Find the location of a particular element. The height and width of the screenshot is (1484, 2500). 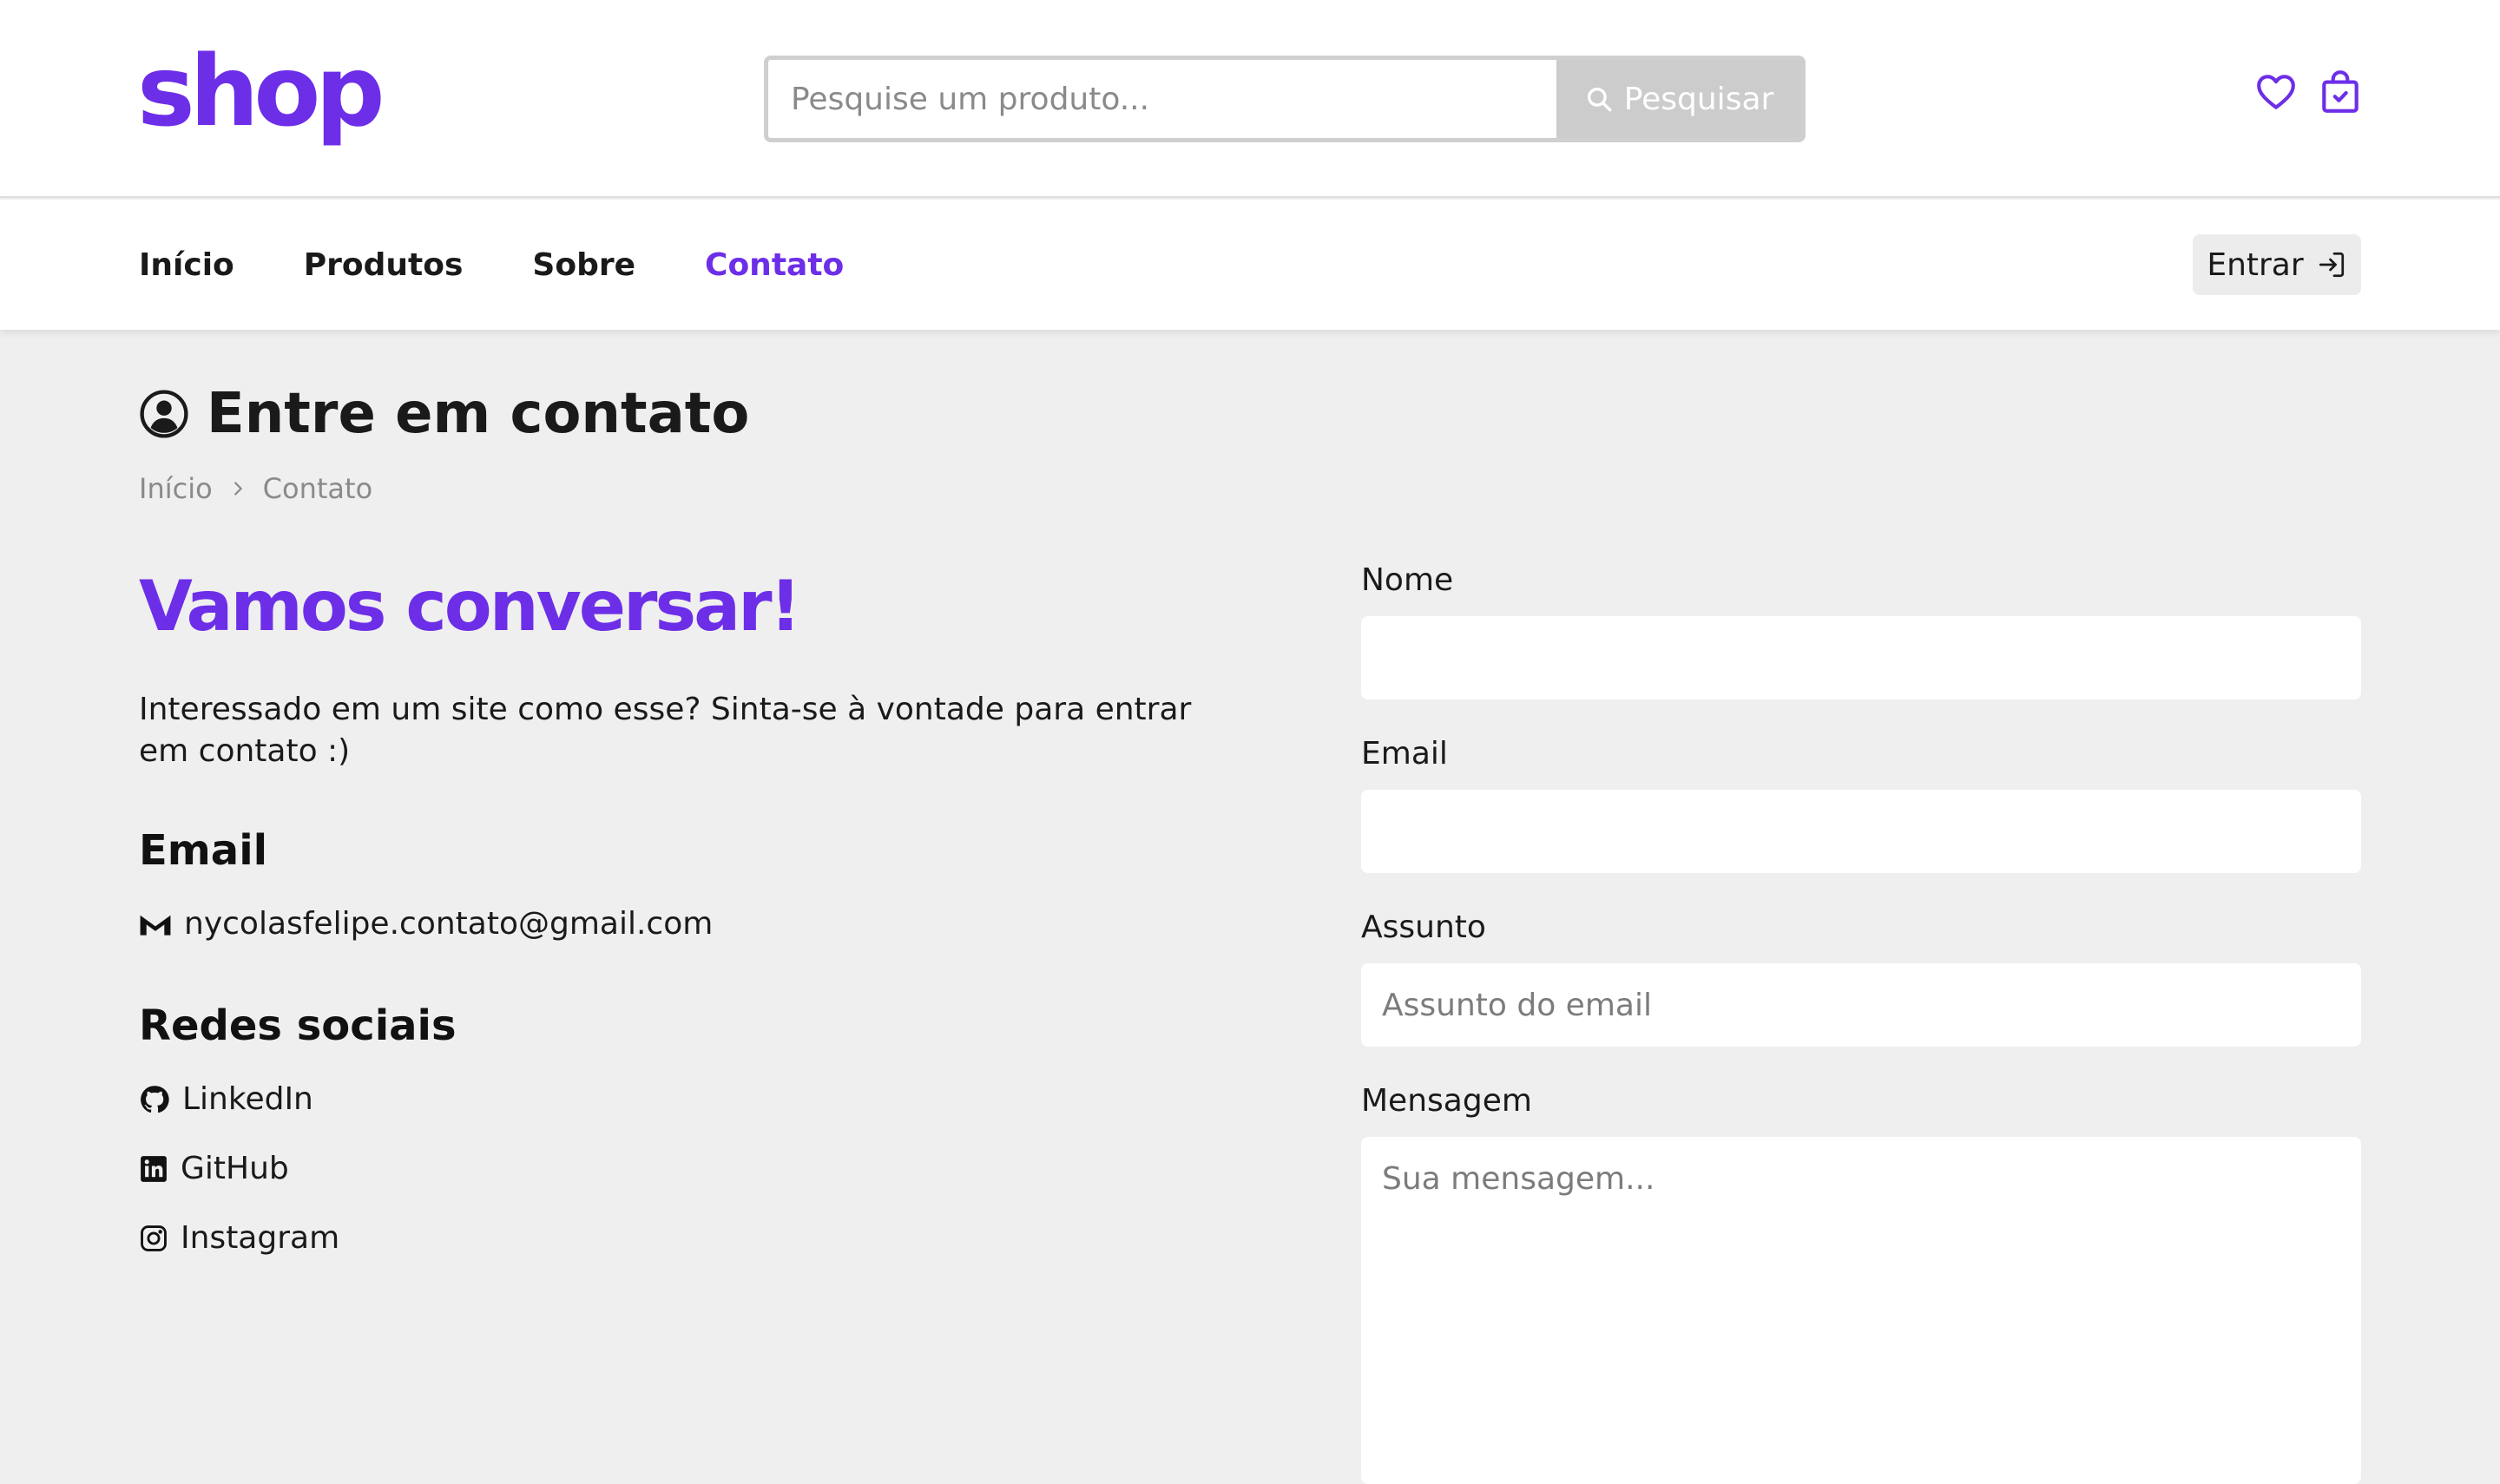

user-circle-icon is located at coordinates (164, 414).